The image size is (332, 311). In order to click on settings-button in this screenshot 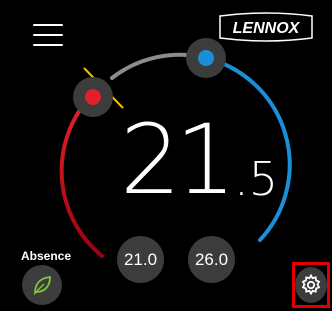, I will do `click(311, 285)`.